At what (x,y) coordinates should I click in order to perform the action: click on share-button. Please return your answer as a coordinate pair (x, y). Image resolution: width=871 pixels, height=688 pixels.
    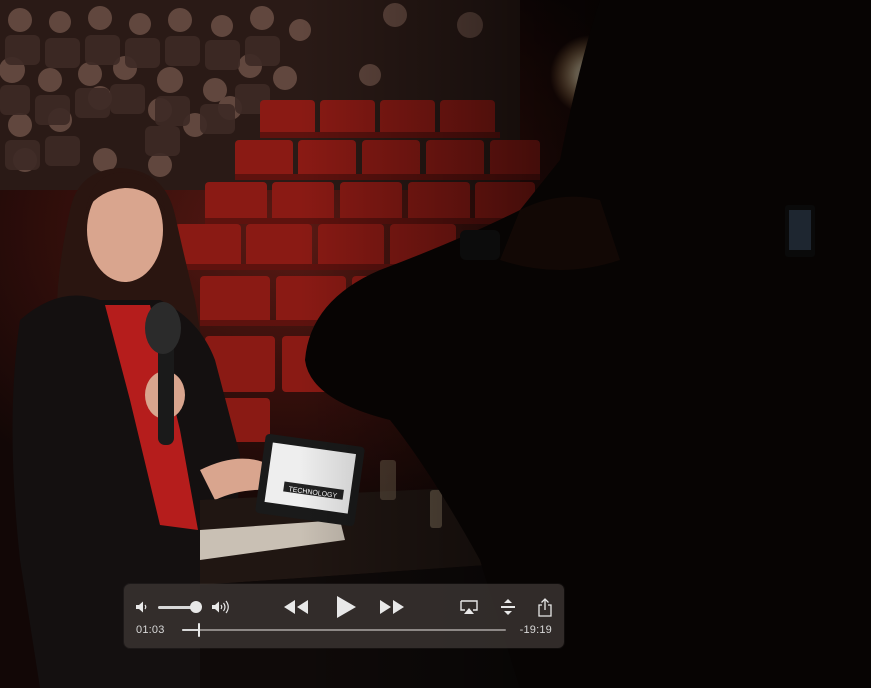
    Looking at the image, I should click on (545, 607).